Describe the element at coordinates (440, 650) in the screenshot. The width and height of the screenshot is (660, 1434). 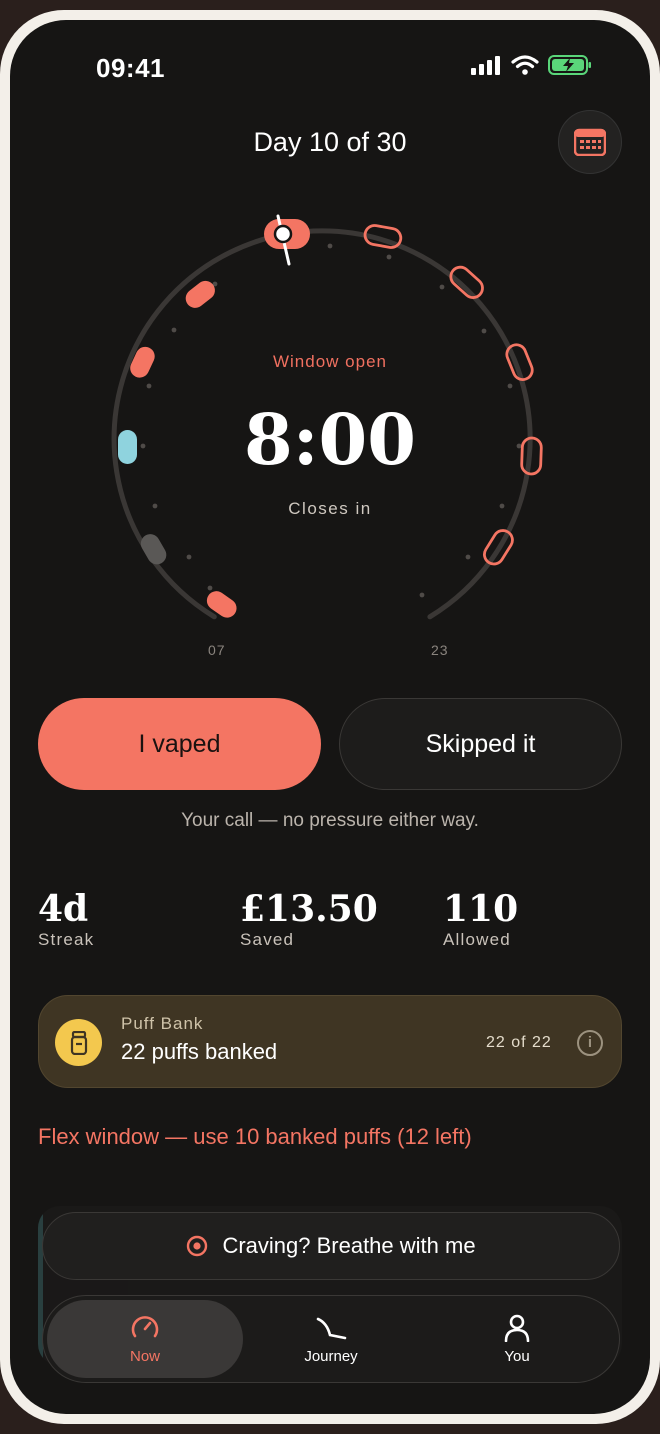
I see `dial-end-label: 23` at that location.